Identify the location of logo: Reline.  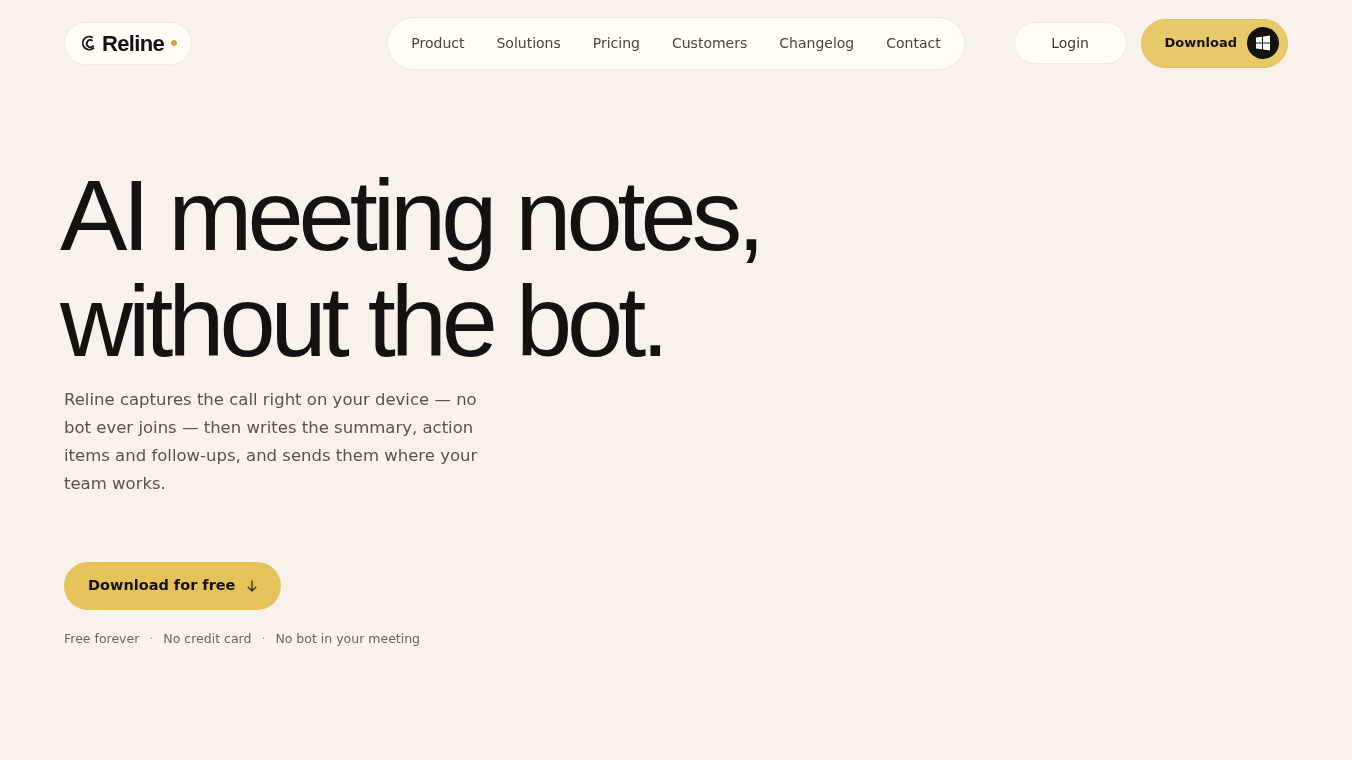
(128, 43).